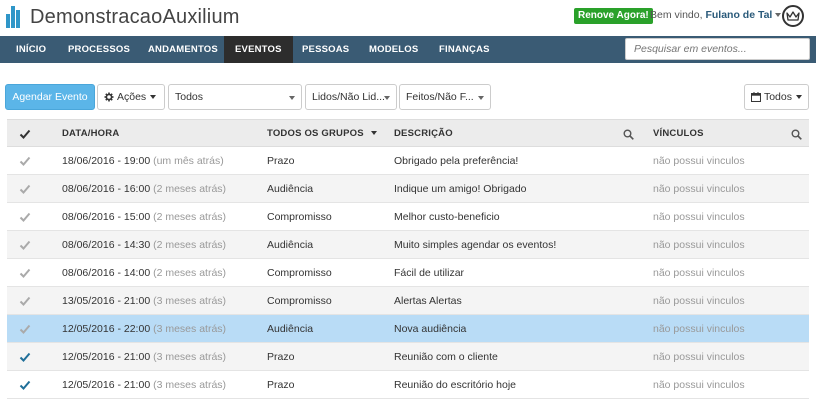  Describe the element at coordinates (188, 161) in the screenshot. I see `row-relative-time: (um mês atrás)` at that location.